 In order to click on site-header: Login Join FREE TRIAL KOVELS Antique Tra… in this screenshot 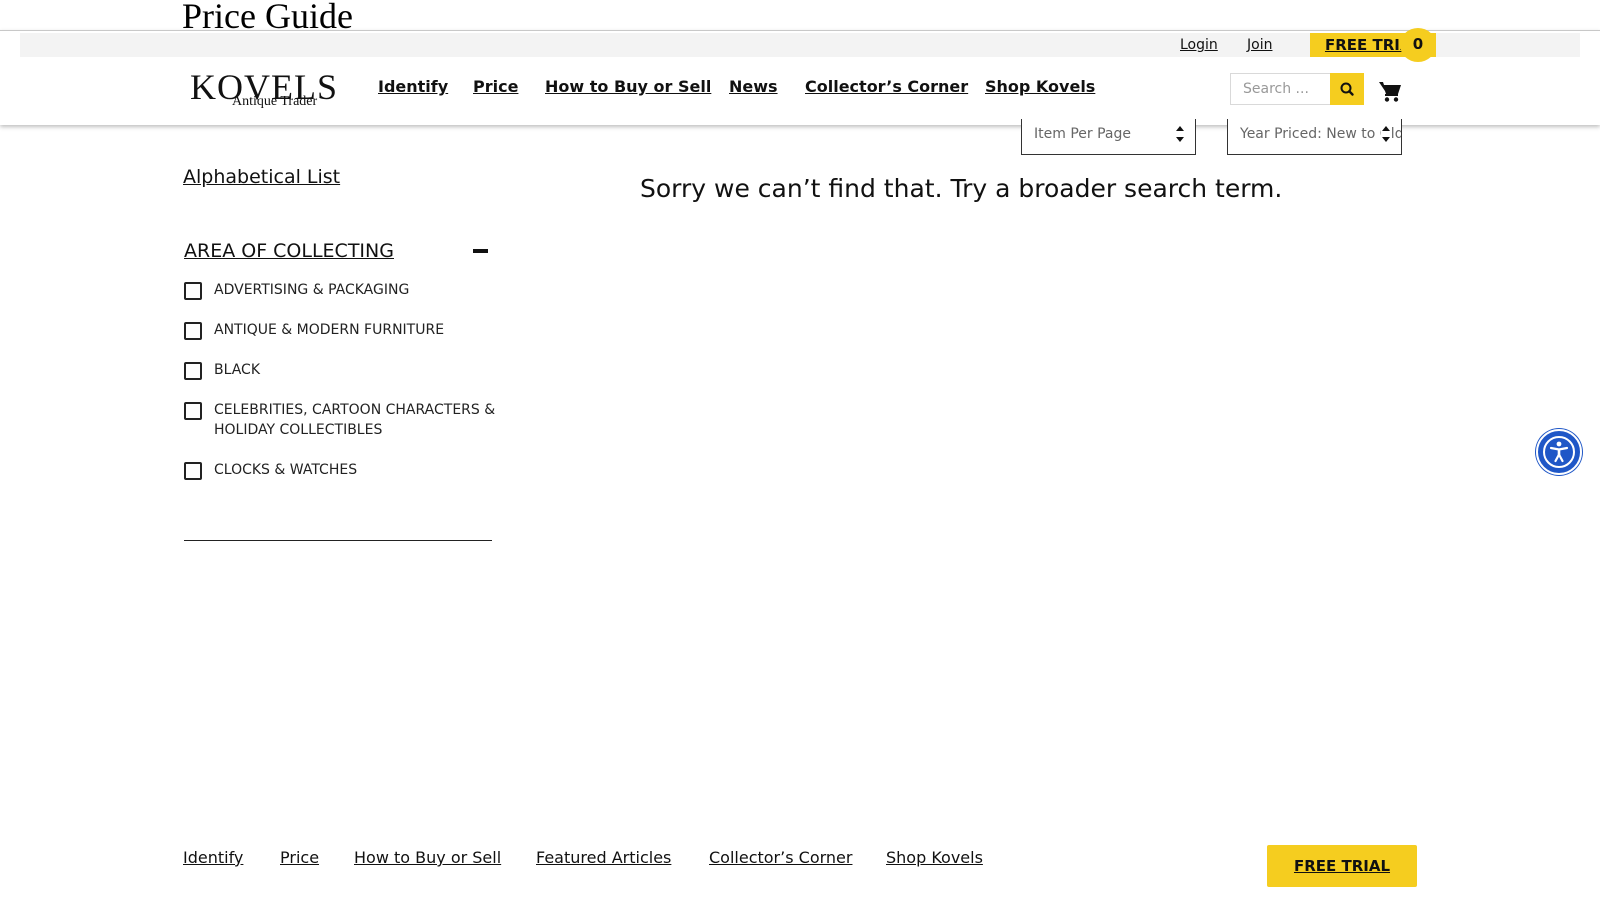, I will do `click(800, 77)`.